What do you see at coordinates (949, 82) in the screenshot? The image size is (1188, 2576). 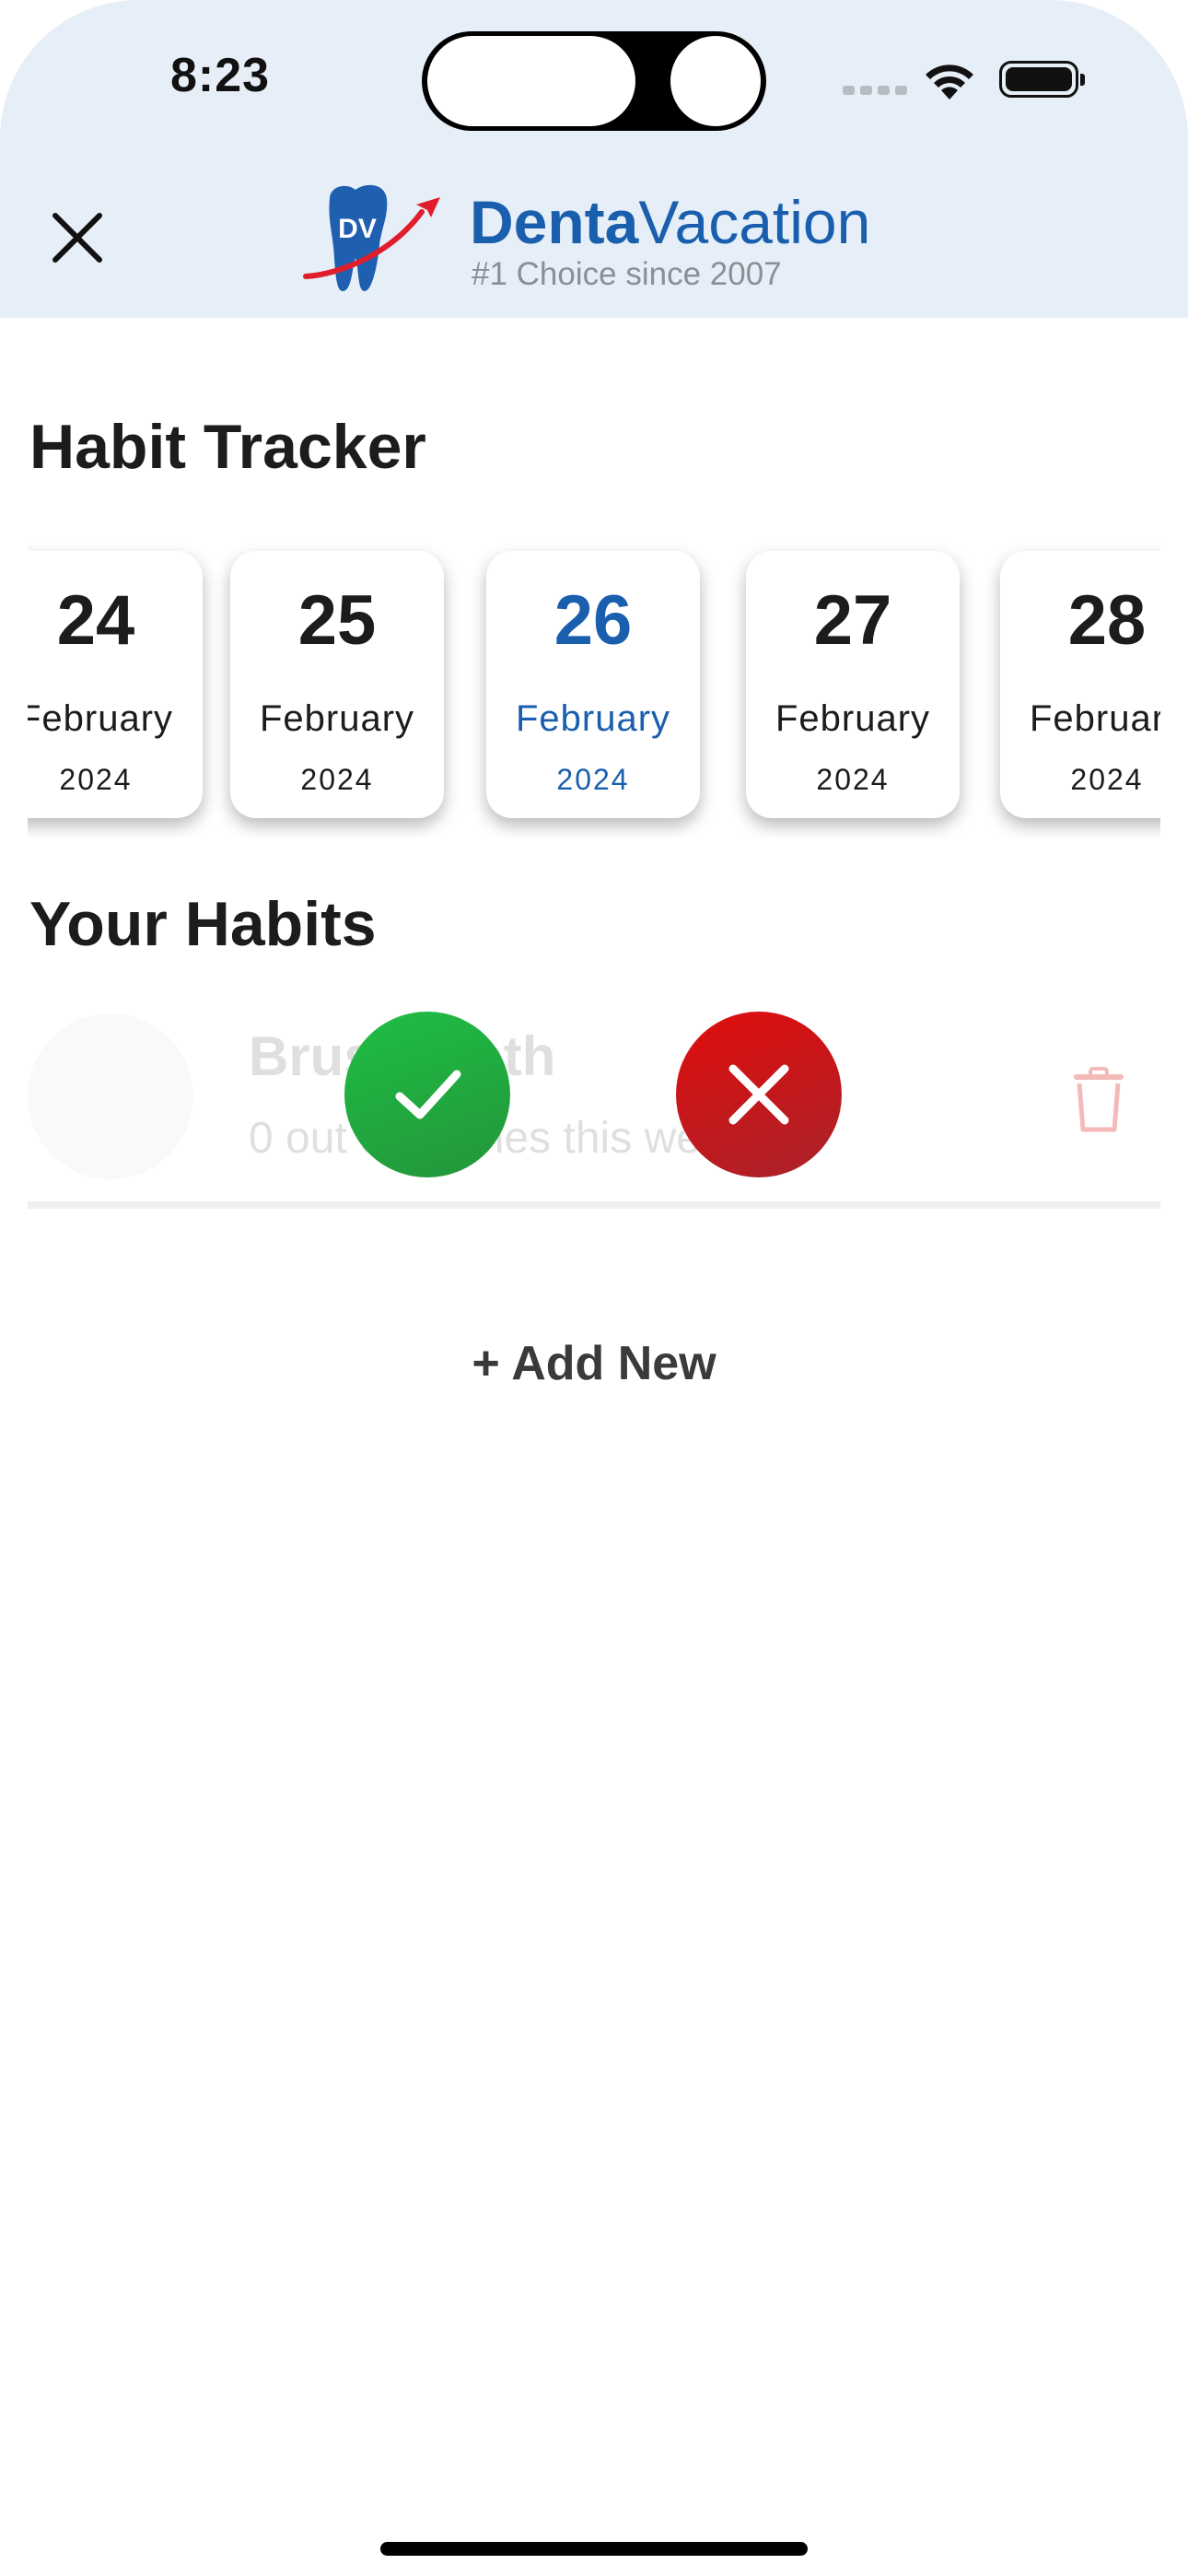 I see `wifi-icon` at bounding box center [949, 82].